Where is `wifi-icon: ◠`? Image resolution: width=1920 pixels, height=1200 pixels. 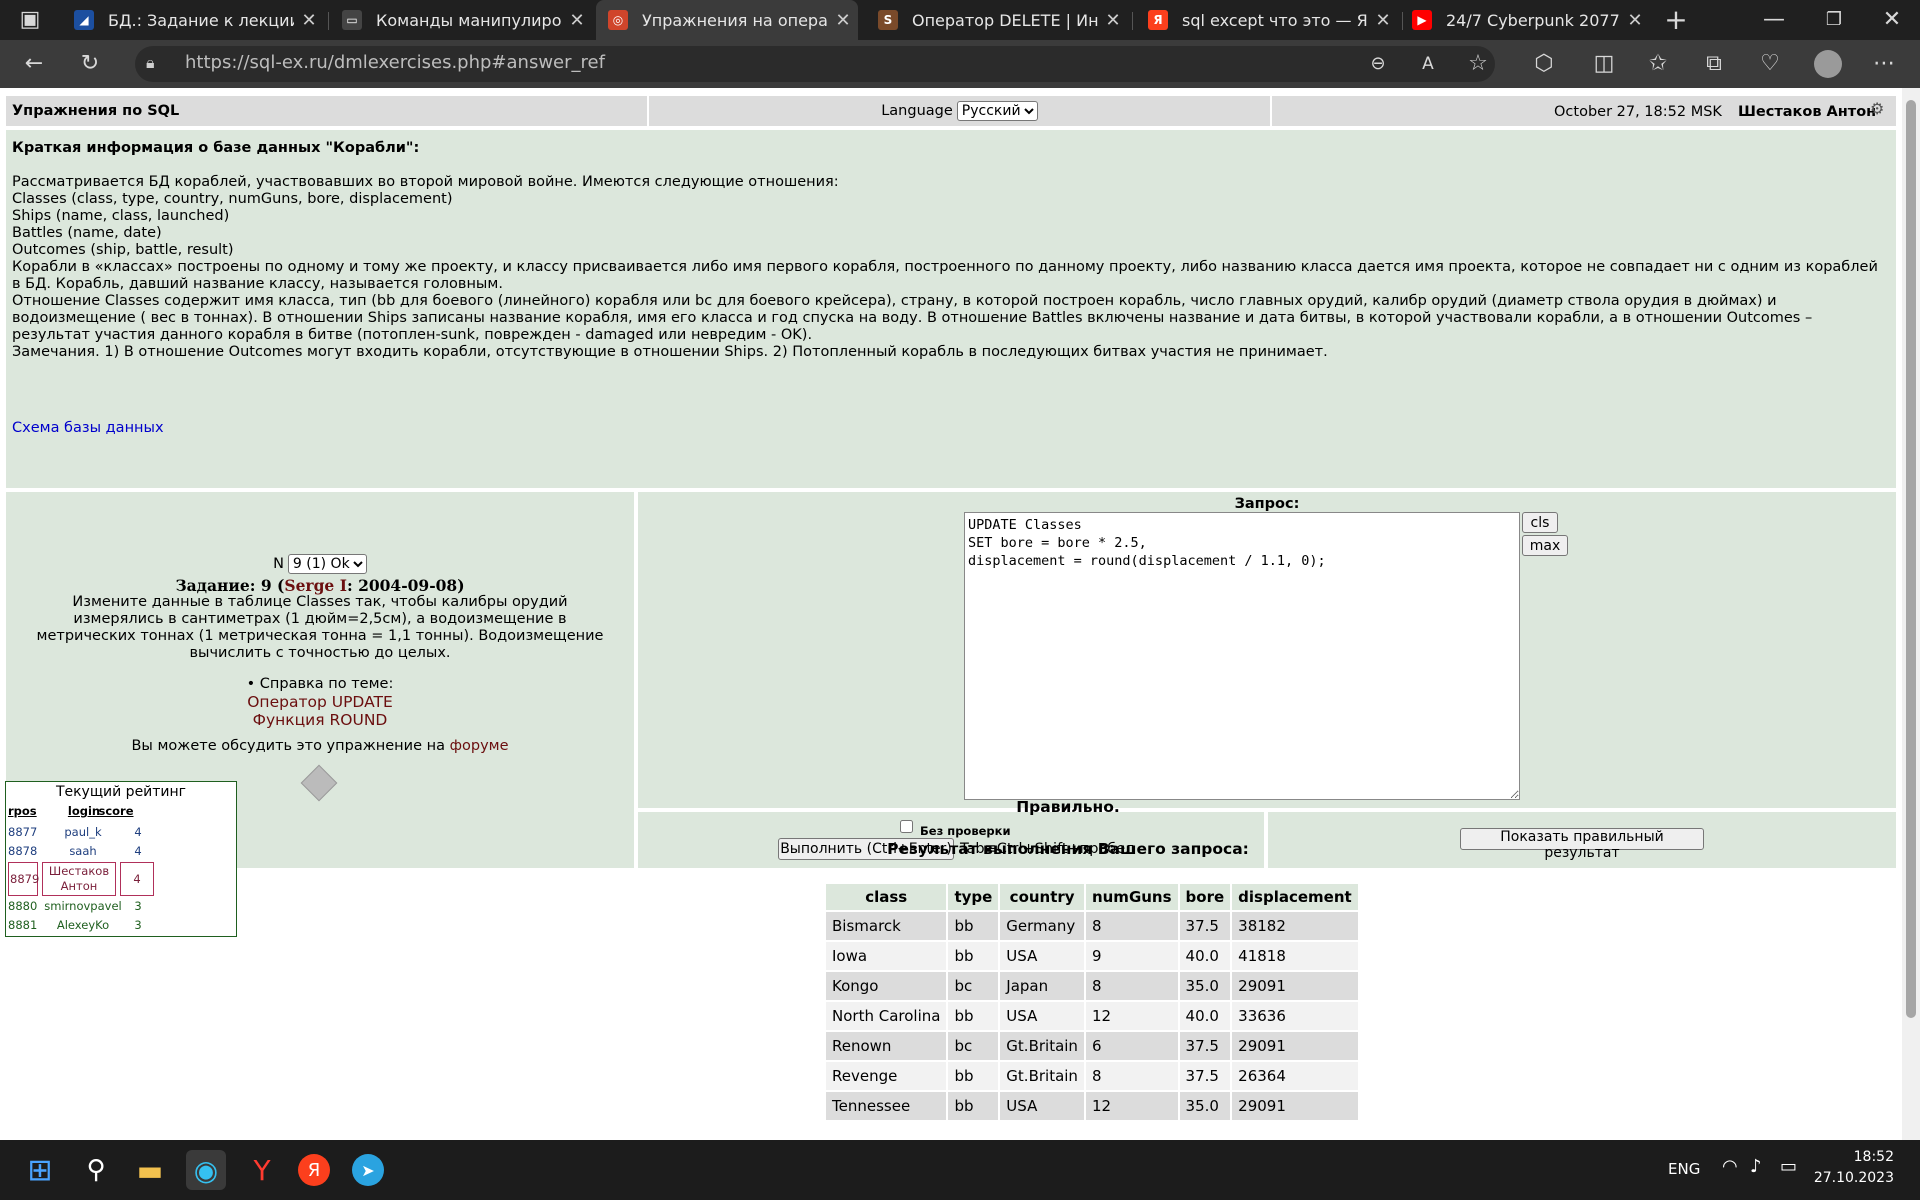 wifi-icon: ◠ is located at coordinates (1730, 1166).